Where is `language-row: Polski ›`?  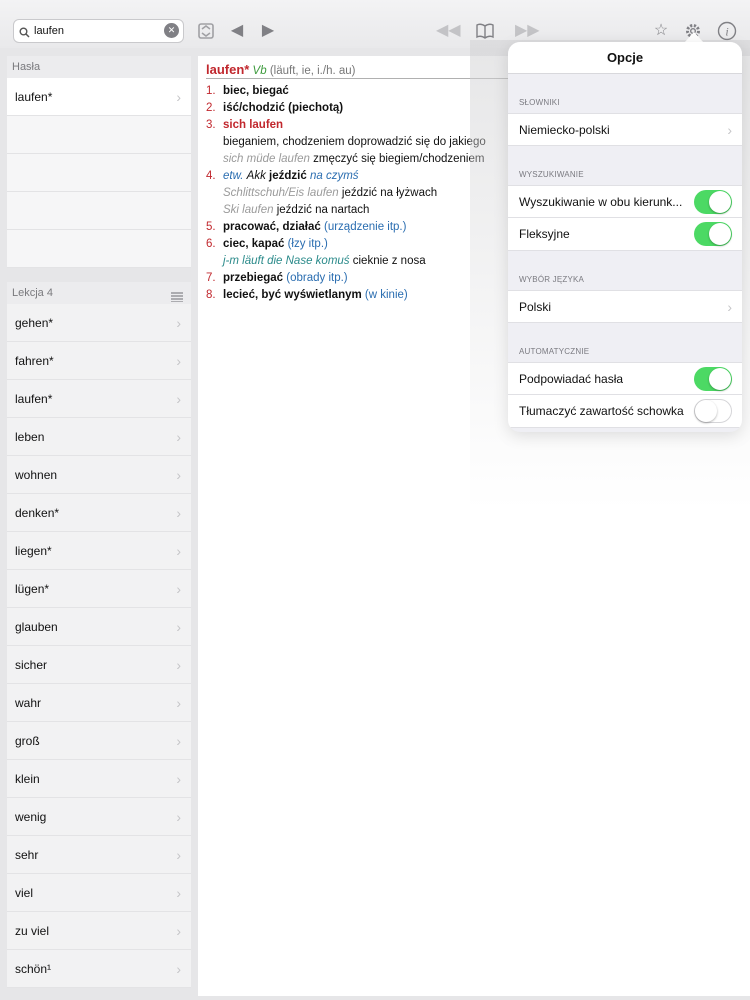 language-row: Polski › is located at coordinates (625, 306).